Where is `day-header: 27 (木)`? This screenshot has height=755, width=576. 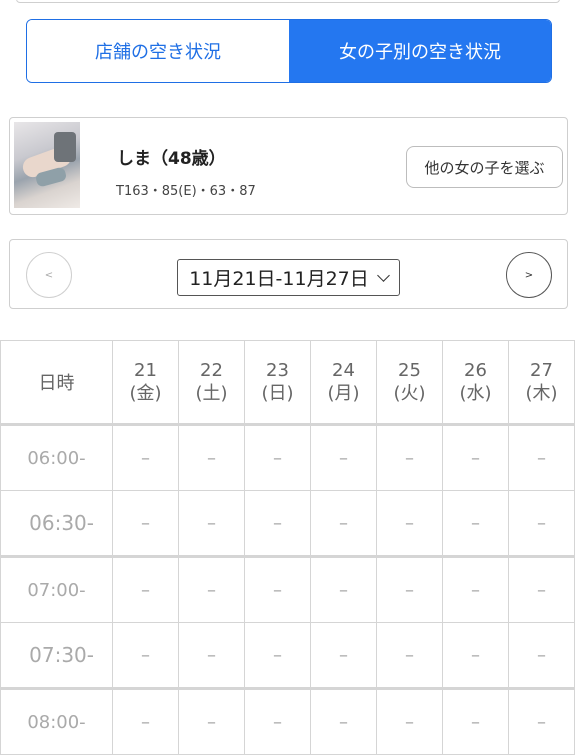
day-header: 27 (木) is located at coordinates (541, 382).